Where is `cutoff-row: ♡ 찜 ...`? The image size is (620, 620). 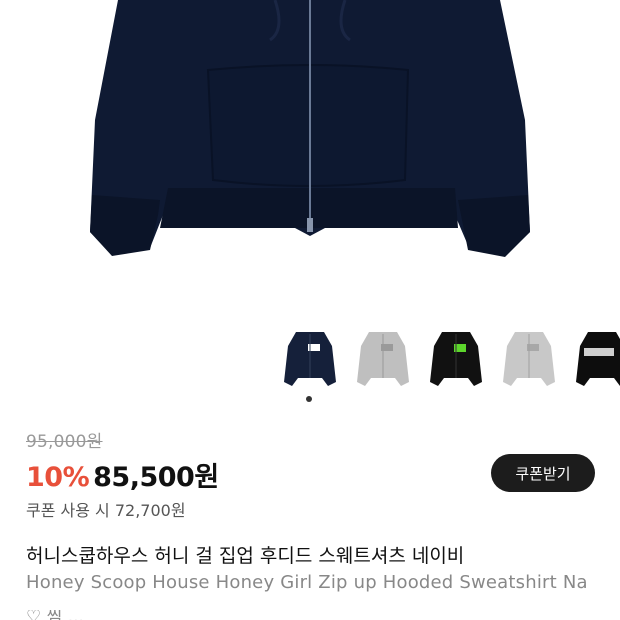 cutoff-row: ♡ 찜 ... is located at coordinates (96, 615).